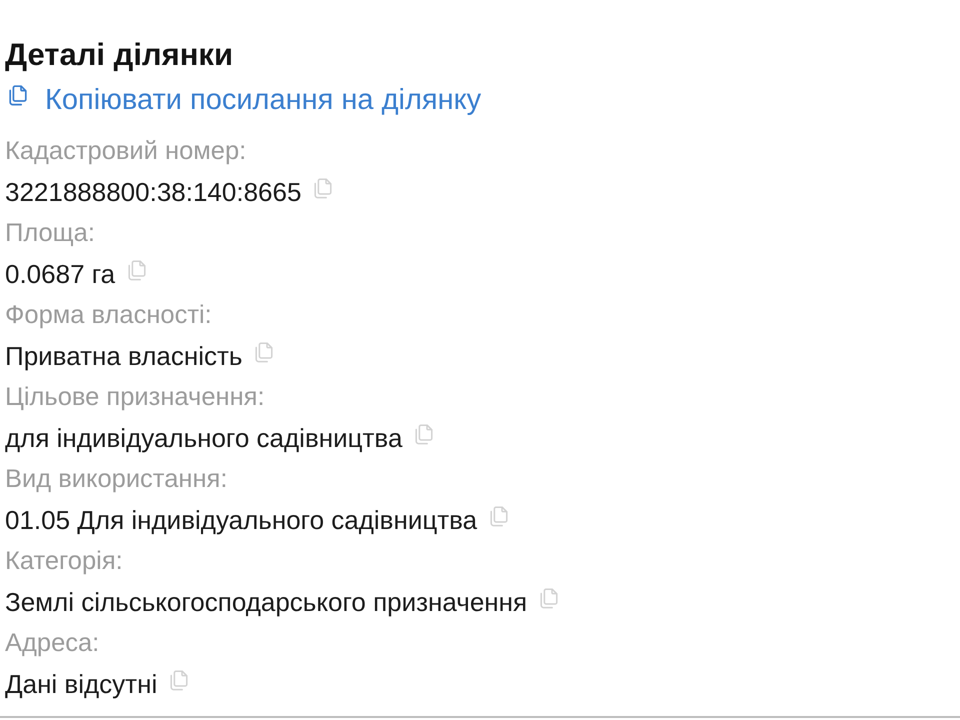  Describe the element at coordinates (64, 561) in the screenshot. I see `field-label: Категорія:` at that location.